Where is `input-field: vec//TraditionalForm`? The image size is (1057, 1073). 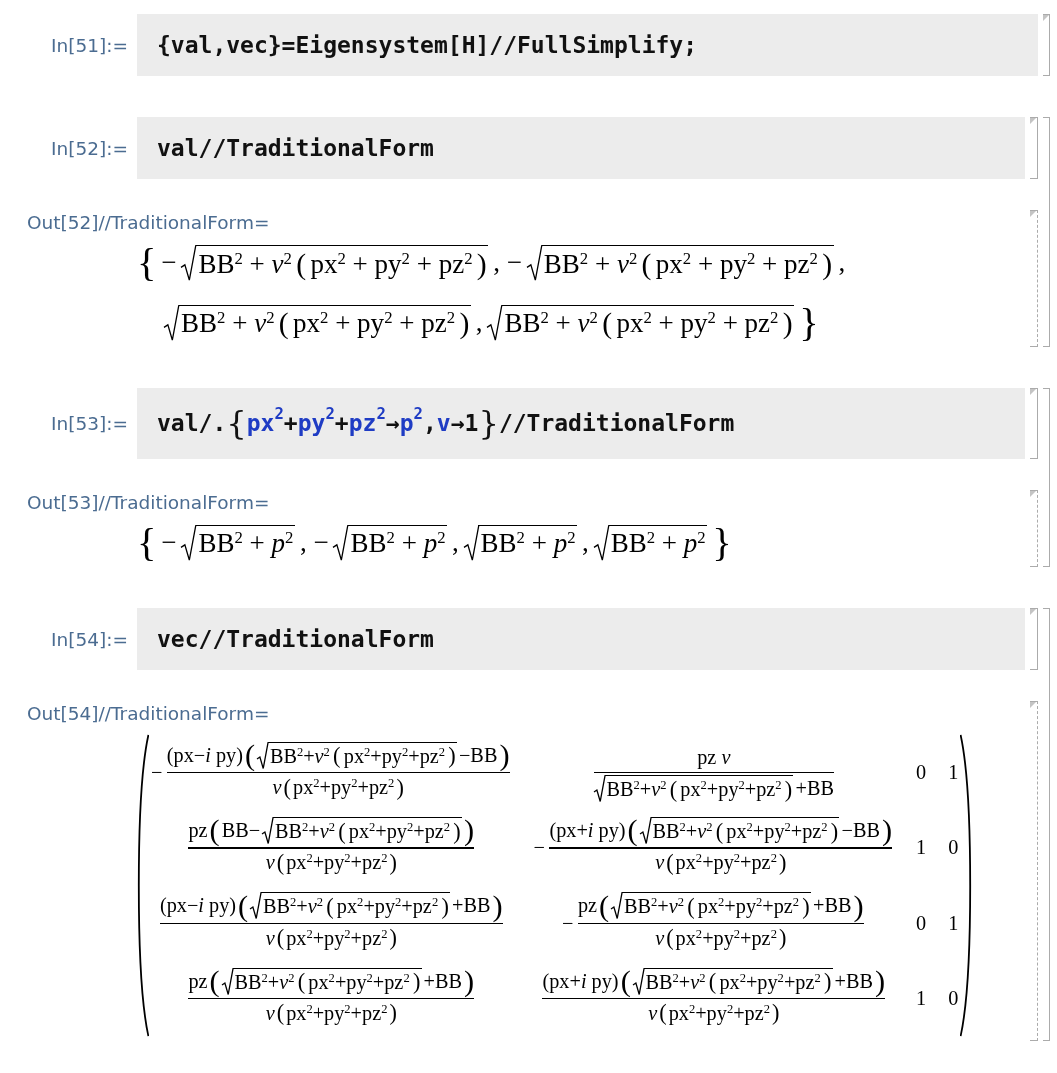
input-field: vec//TraditionalForm is located at coordinates (581, 639).